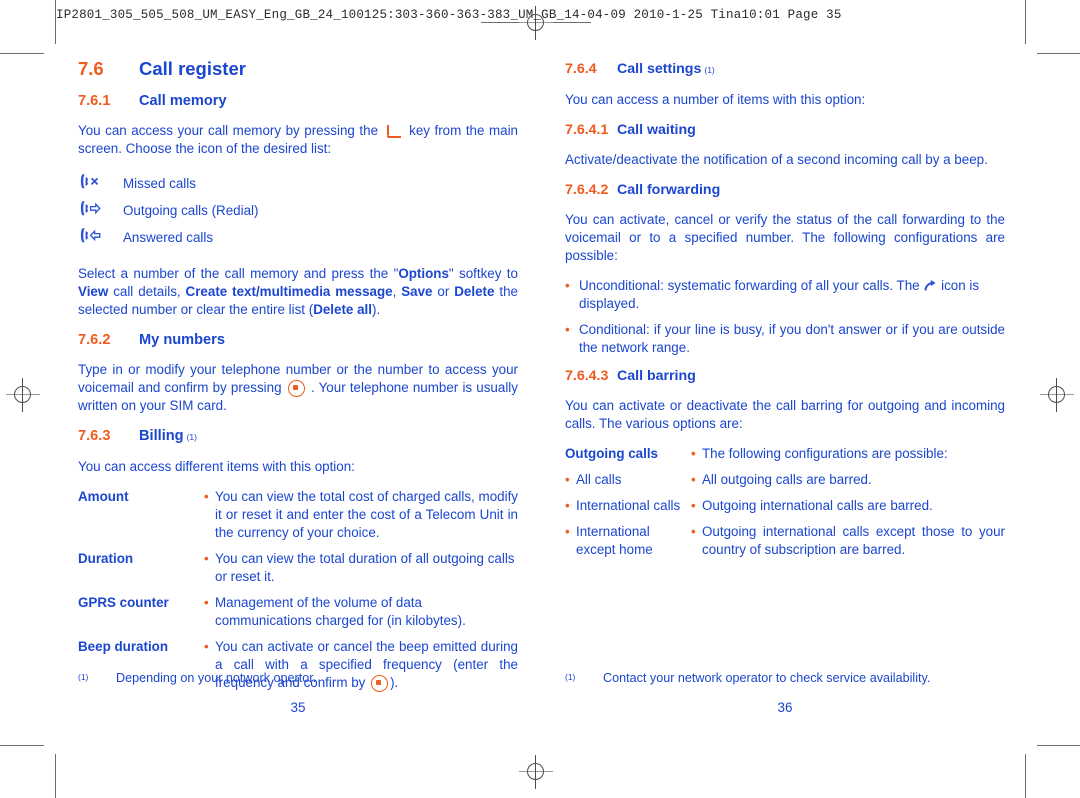  I want to click on crop-mark-bottom-right-horizontal, so click(1058, 745).